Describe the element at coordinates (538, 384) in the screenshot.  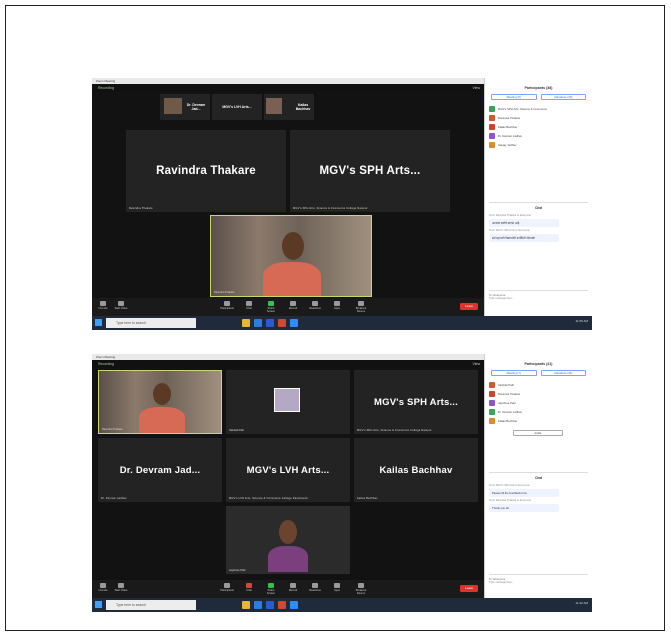
I see `list-item: Vaishali Patil` at that location.